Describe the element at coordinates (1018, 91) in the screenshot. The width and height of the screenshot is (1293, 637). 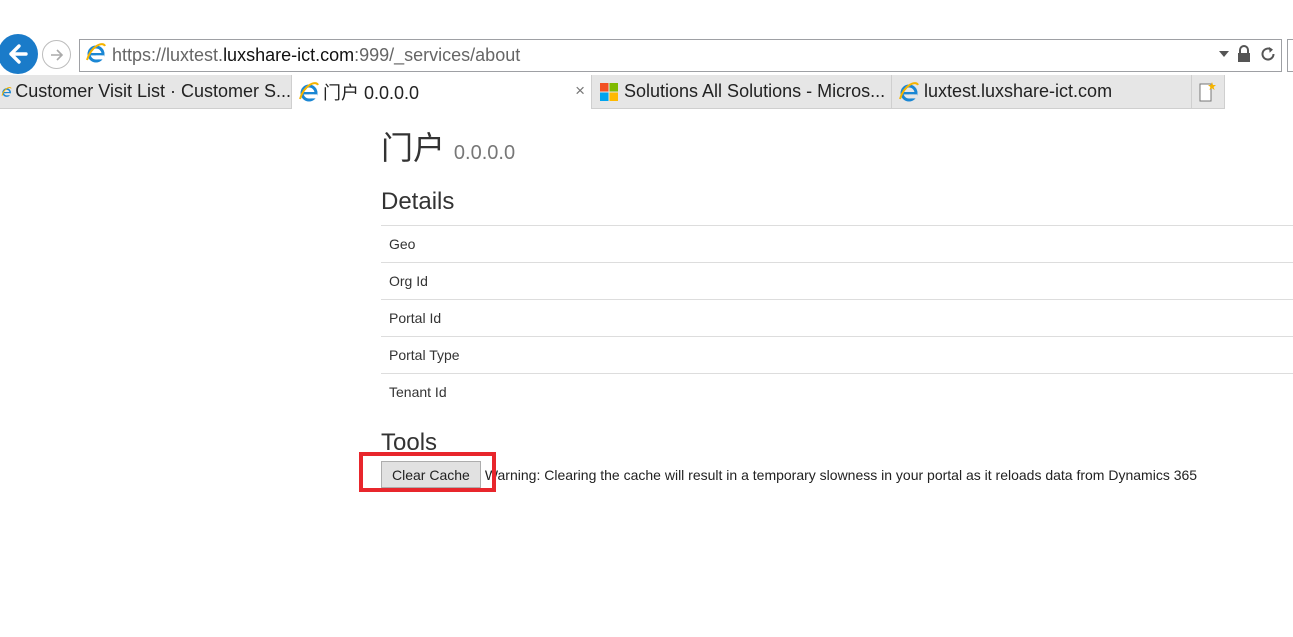
I see `tab-title: luxtest.luxshare-ict.com` at that location.